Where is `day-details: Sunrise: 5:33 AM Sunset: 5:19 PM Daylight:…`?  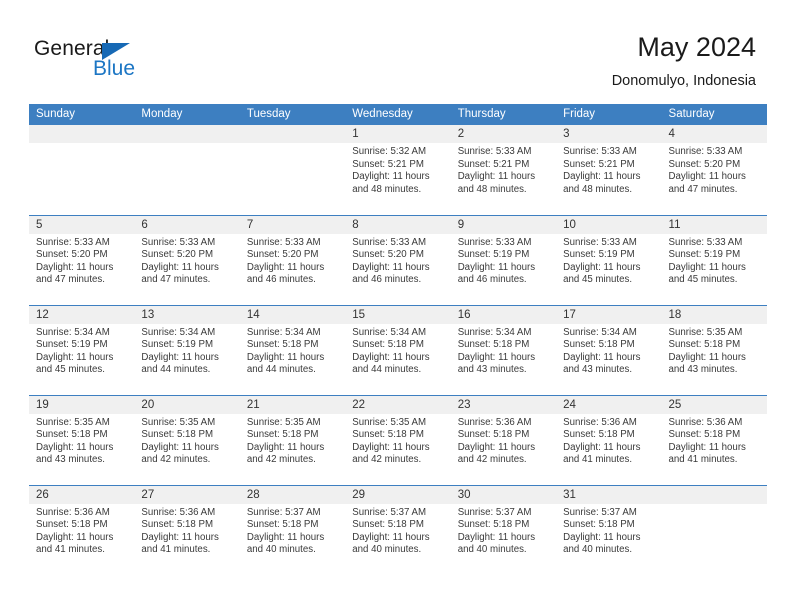
day-details: Sunrise: 5:33 AM Sunset: 5:19 PM Daylight:… is located at coordinates (608, 260).